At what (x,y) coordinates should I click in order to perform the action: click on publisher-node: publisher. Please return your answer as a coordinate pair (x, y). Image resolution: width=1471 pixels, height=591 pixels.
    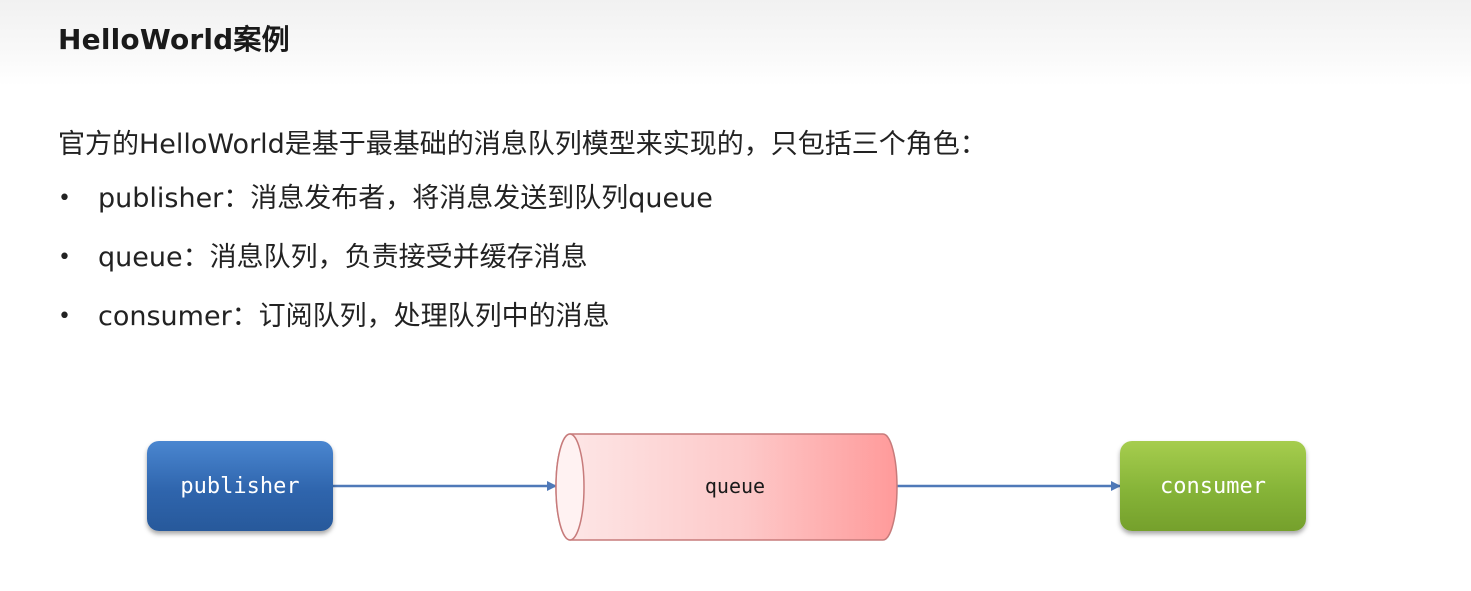
    Looking at the image, I should click on (240, 486).